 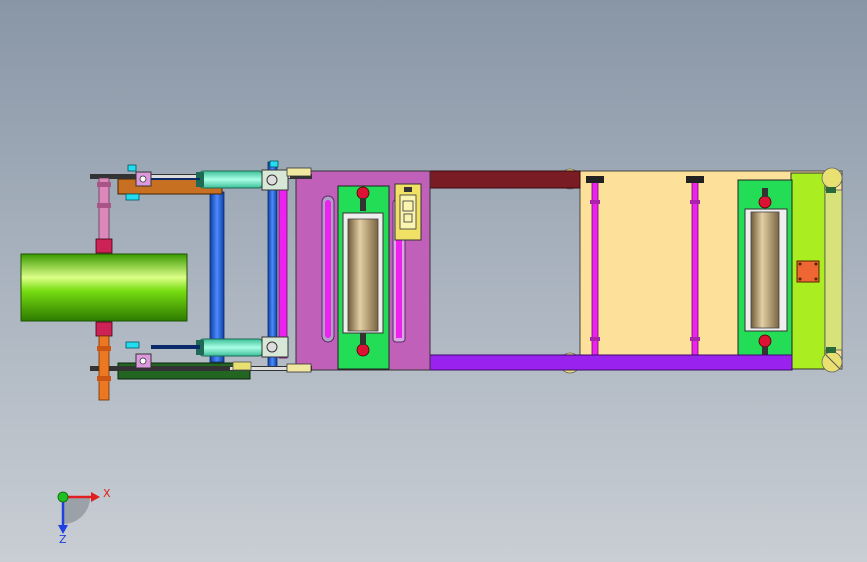 What do you see at coordinates (107, 493) in the screenshot?
I see `x-axis-label: X` at bounding box center [107, 493].